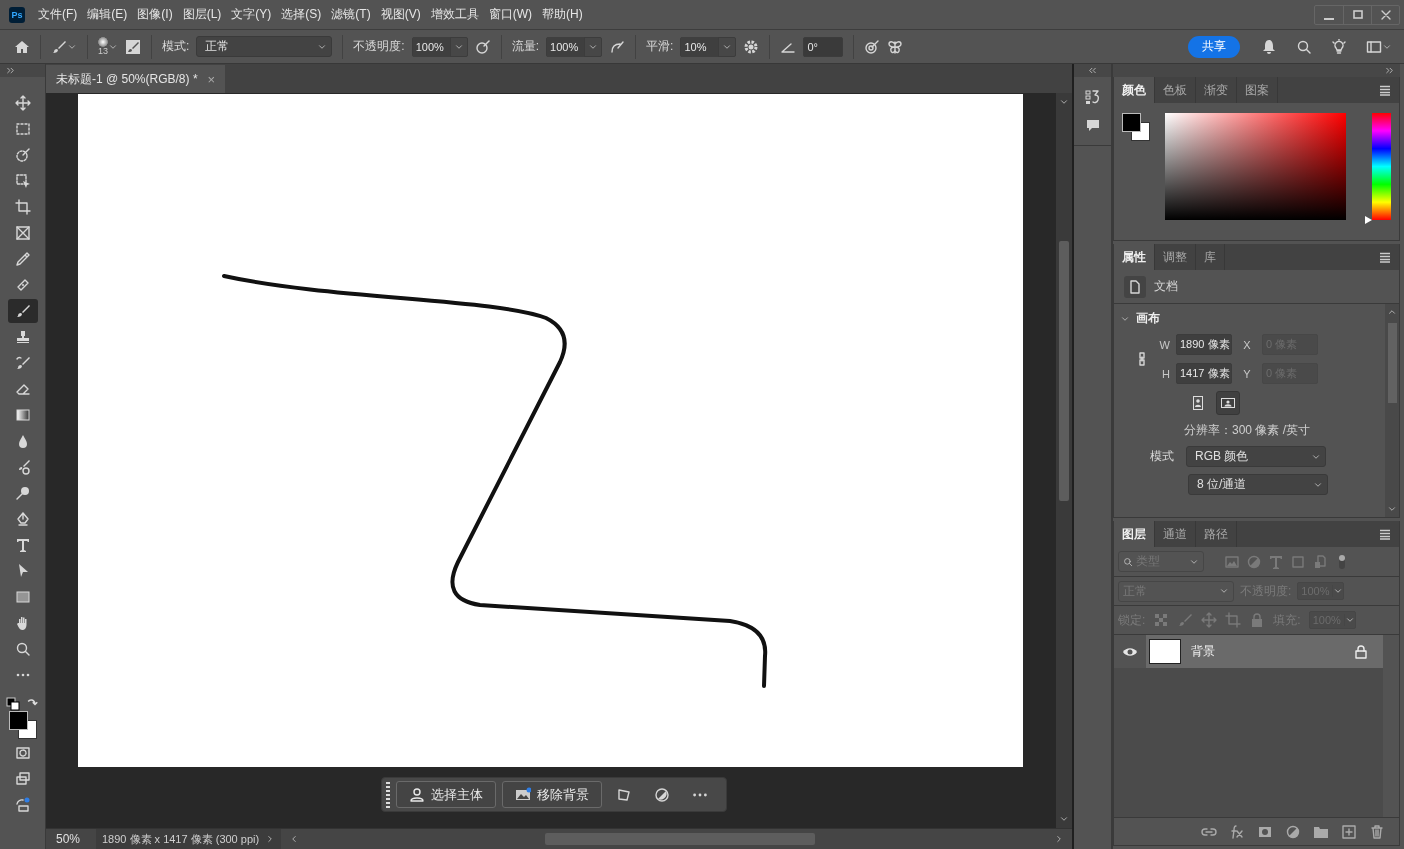 This screenshot has height=849, width=1404. What do you see at coordinates (22, 311) in the screenshot?
I see `tool-button` at bounding box center [22, 311].